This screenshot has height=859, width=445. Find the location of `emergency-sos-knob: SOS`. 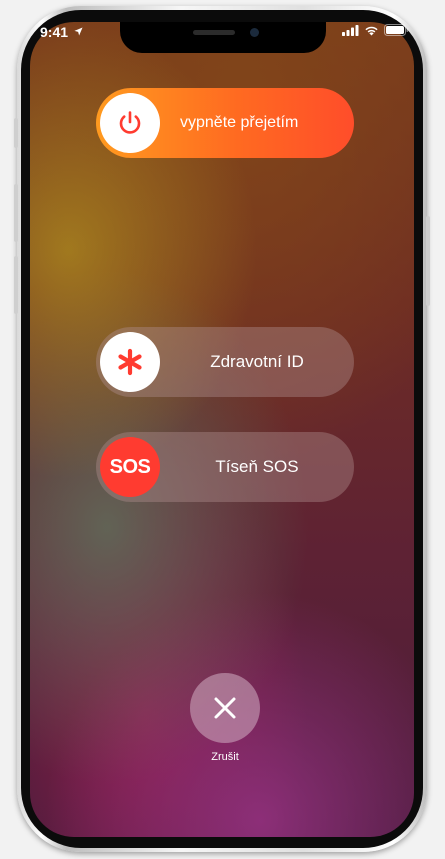

emergency-sos-knob: SOS is located at coordinates (130, 467).